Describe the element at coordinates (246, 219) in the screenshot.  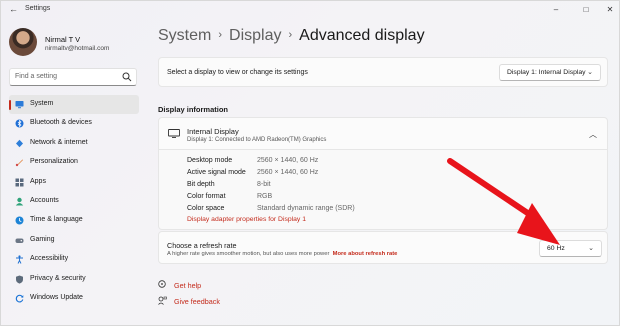
I see `adapter-properties-link: Display adapter properties for Display 1` at that location.